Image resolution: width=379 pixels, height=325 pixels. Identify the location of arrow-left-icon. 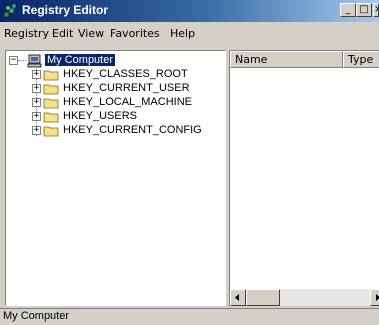
(237, 297).